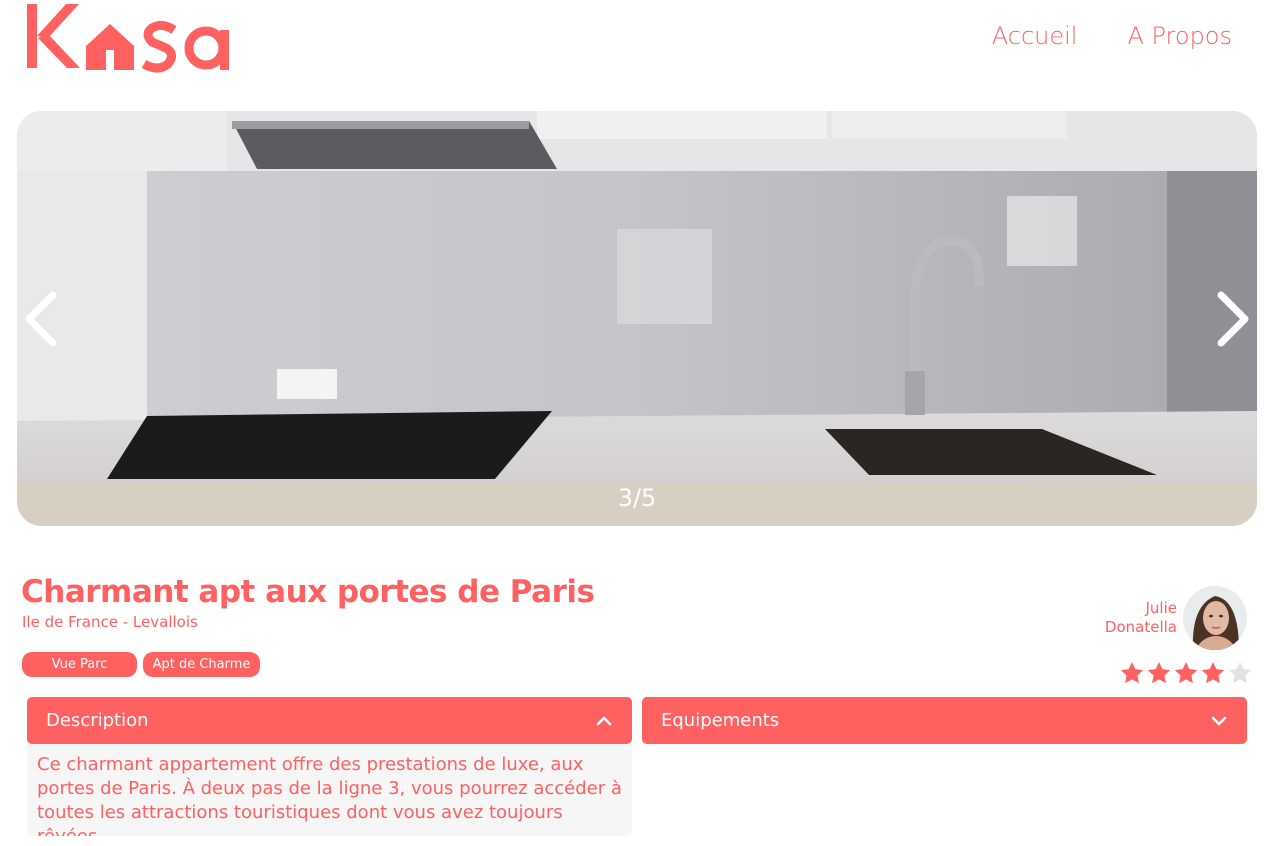 This screenshot has height=846, width=1275. What do you see at coordinates (604, 720) in the screenshot?
I see `chevron-up-icon` at bounding box center [604, 720].